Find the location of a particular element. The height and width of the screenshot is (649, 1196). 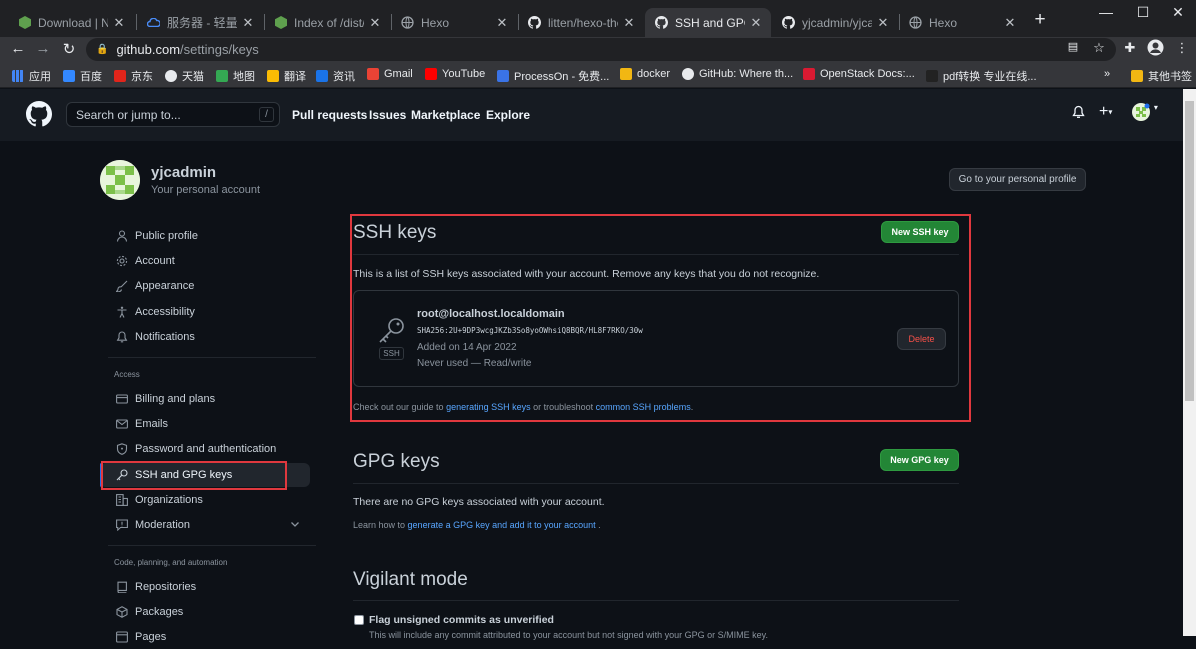

bookmark-docker: docker is located at coordinates (645, 74).